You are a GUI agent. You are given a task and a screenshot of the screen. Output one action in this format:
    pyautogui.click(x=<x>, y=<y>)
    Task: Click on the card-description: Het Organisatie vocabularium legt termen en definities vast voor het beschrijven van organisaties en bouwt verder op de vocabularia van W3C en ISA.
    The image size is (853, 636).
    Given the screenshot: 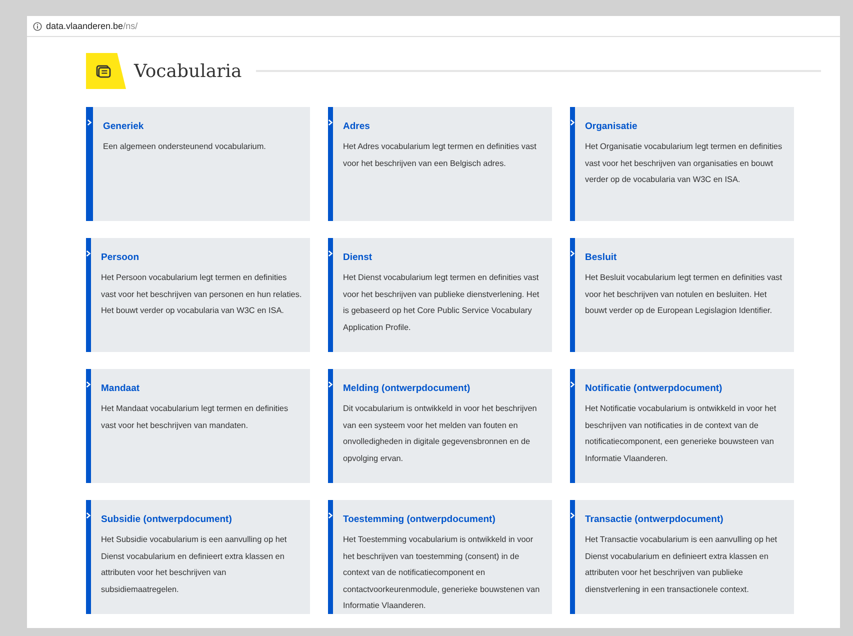 What is the action you would take?
    pyautogui.click(x=684, y=163)
    